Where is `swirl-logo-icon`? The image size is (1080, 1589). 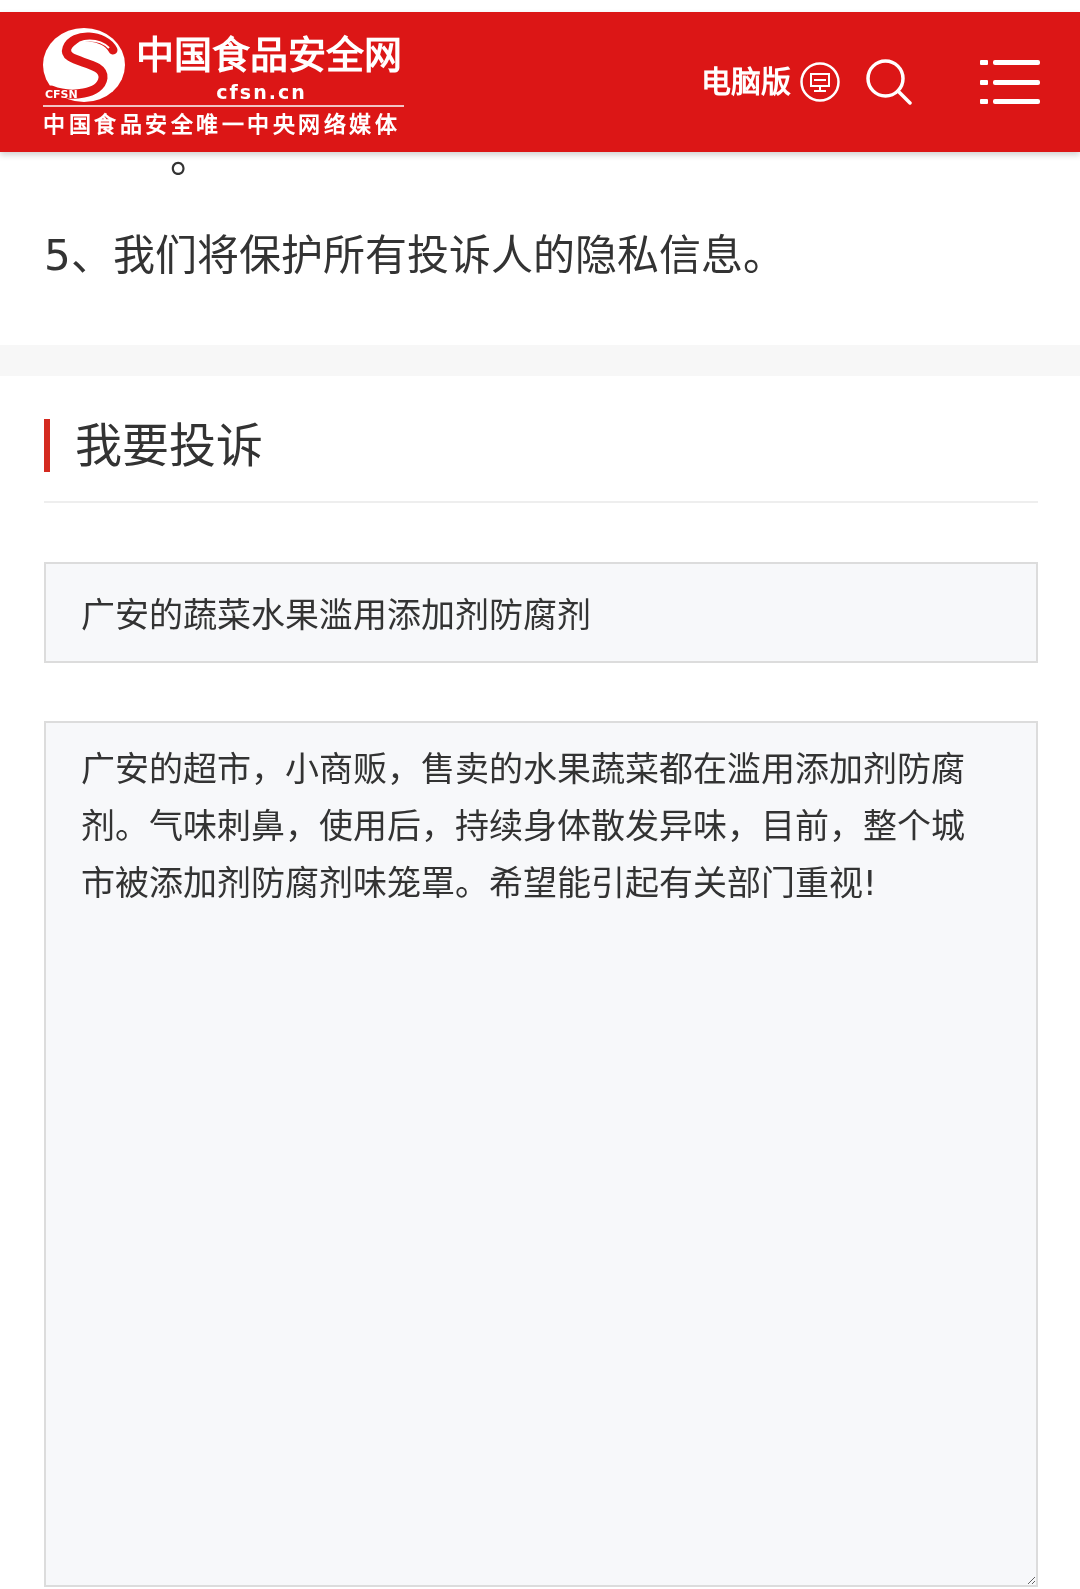 swirl-logo-icon is located at coordinates (84, 65).